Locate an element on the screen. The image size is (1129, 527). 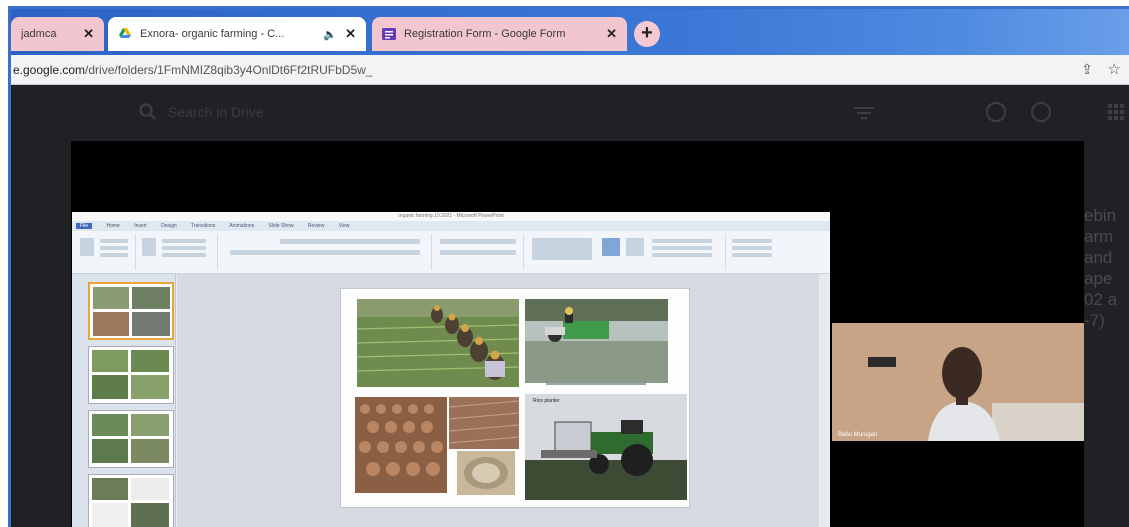
rice-planter-tractor-photo: Rice planter is located at coordinates (606, 447).